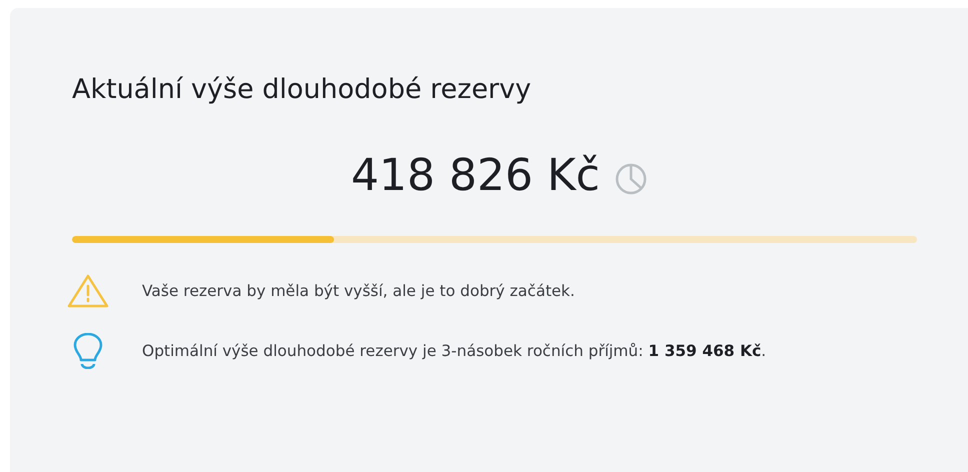 The image size is (968, 472). I want to click on card-title: Aktuální výše dlouhodobé rezervy, so click(302, 90).